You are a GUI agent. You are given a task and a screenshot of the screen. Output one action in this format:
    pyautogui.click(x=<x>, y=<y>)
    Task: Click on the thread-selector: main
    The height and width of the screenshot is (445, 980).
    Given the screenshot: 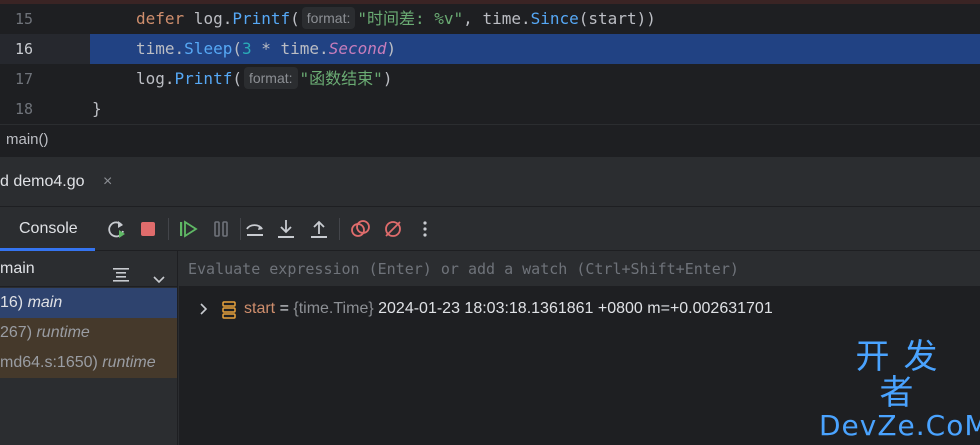 What is the action you would take?
    pyautogui.click(x=89, y=269)
    